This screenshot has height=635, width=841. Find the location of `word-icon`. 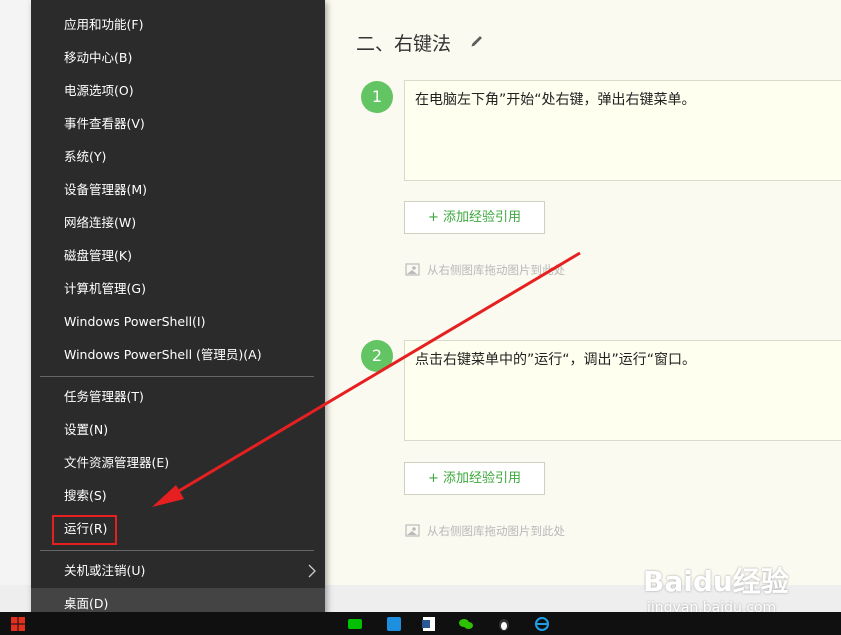

word-icon is located at coordinates (429, 624).